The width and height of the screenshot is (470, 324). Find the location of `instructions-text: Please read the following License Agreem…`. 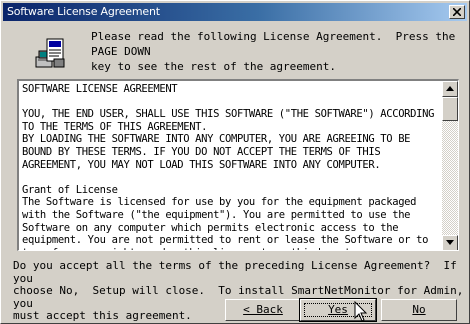

instructions-text: Please read the following License Agreem… is located at coordinates (273, 51).